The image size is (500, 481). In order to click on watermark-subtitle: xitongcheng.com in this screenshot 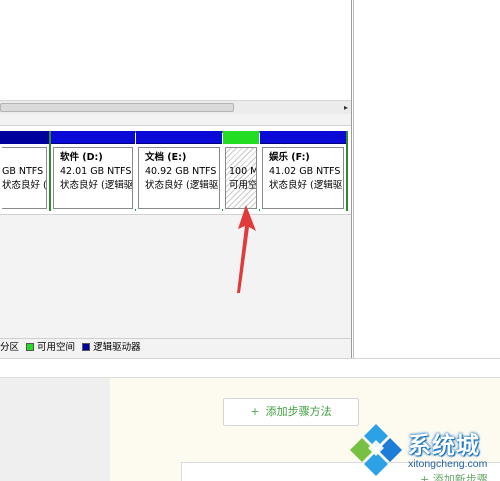, I will do `click(448, 464)`.